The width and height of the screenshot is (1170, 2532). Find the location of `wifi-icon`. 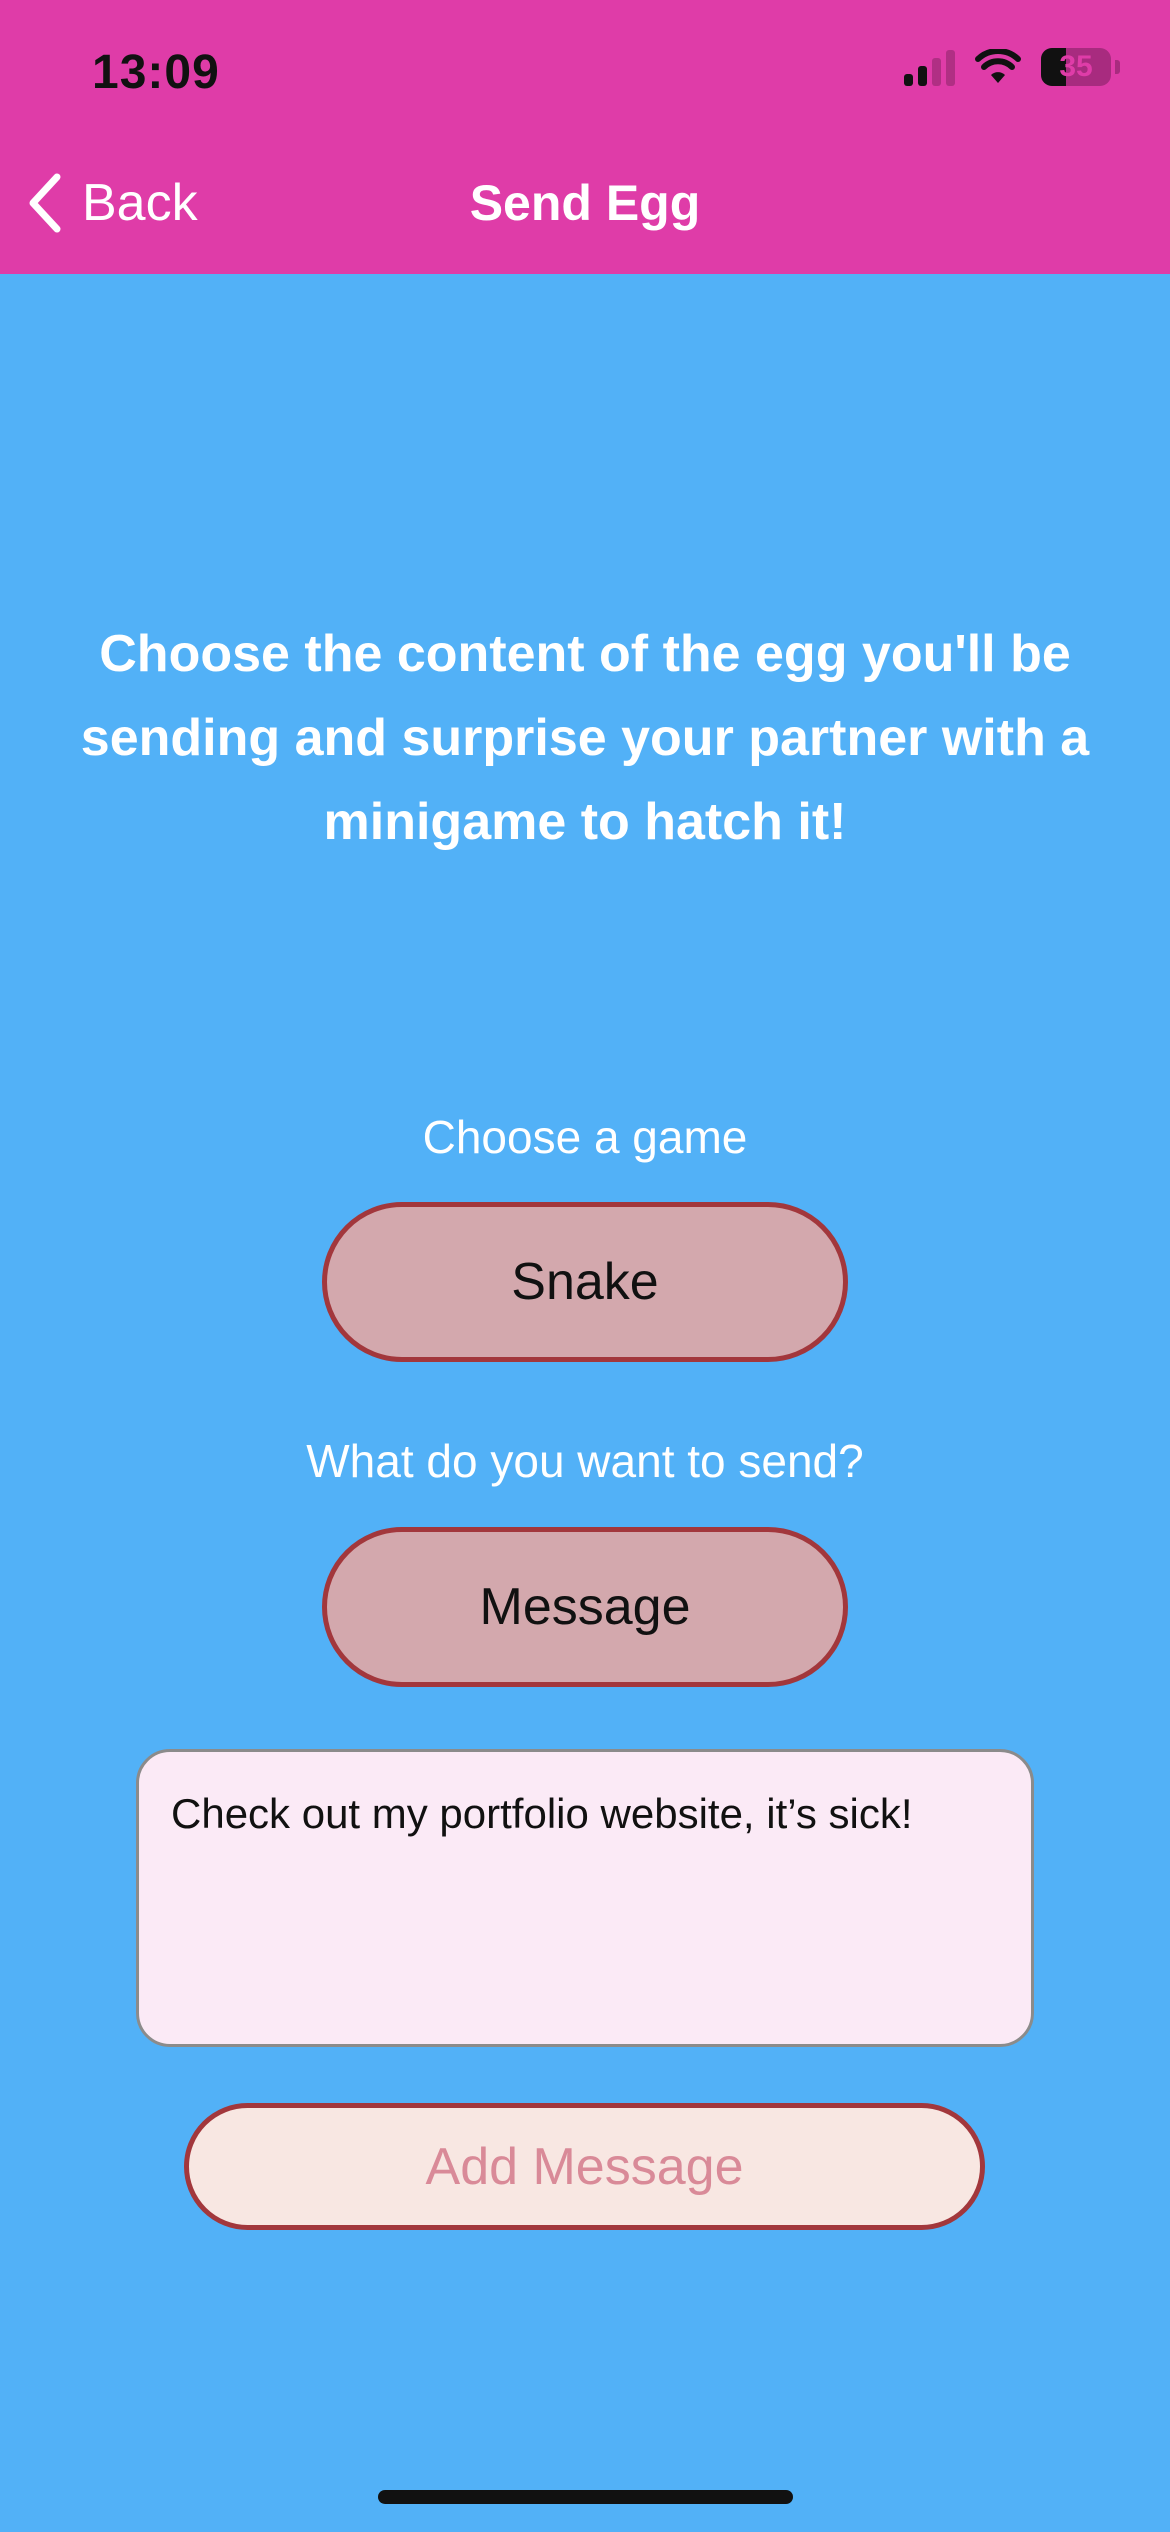

wifi-icon is located at coordinates (998, 66).